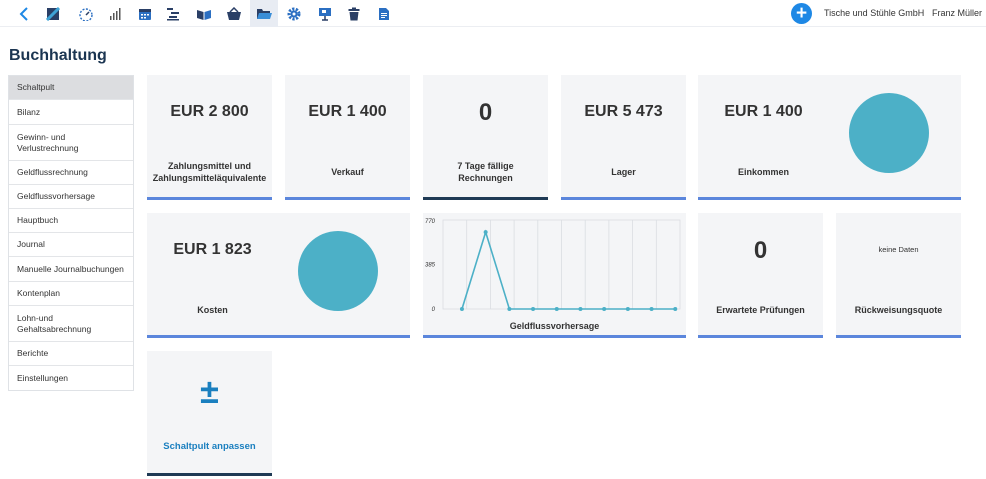  Describe the element at coordinates (33, 353) in the screenshot. I see `sidebar-item-label: Berichte` at that location.